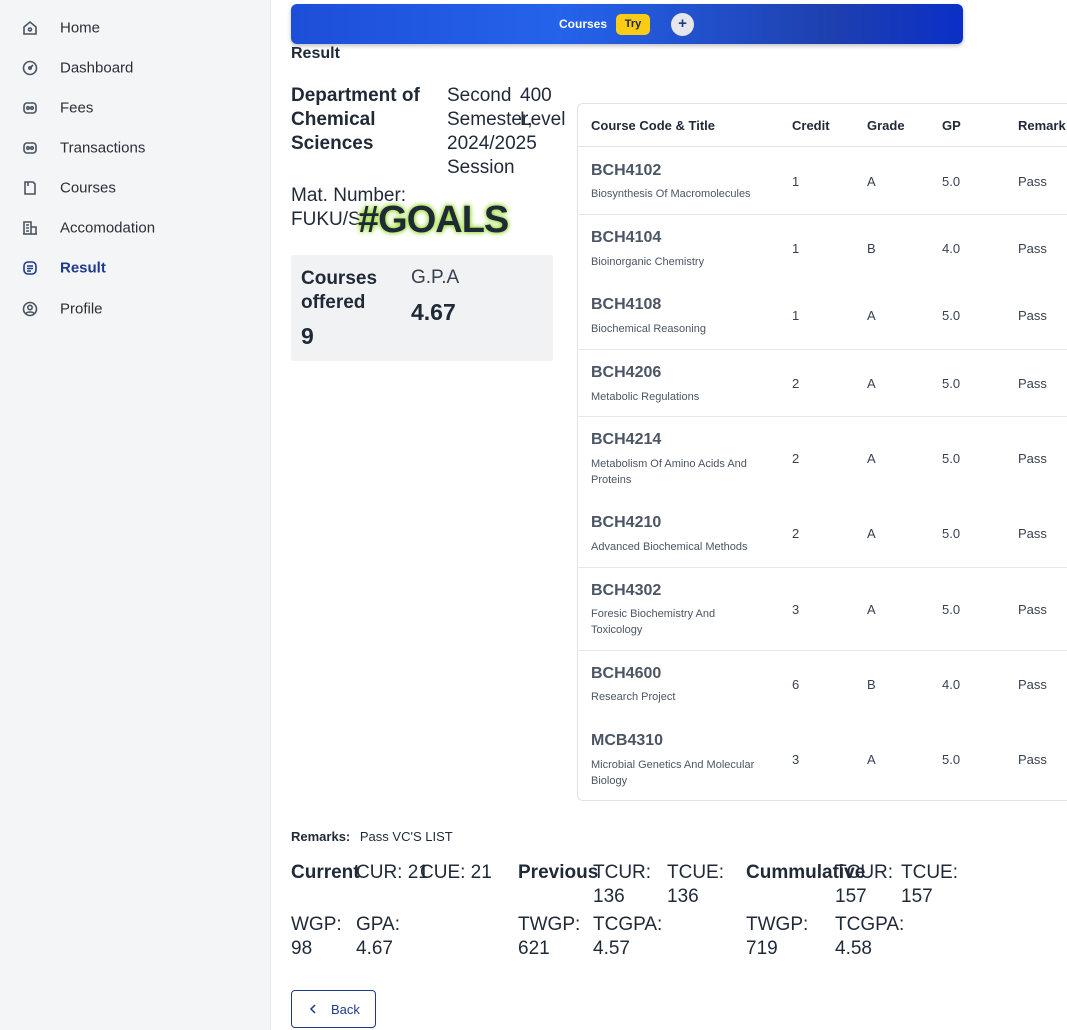  What do you see at coordinates (30, 148) in the screenshot?
I see `transactions-icon` at bounding box center [30, 148].